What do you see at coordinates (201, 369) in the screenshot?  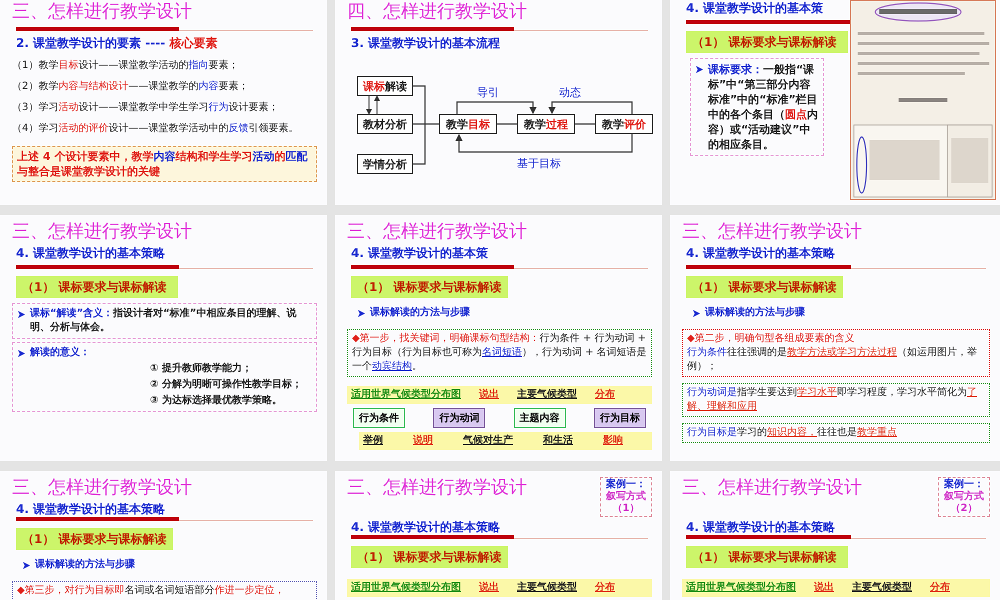 I see `list-item-text: ① 提升教师教学能力；` at bounding box center [201, 369].